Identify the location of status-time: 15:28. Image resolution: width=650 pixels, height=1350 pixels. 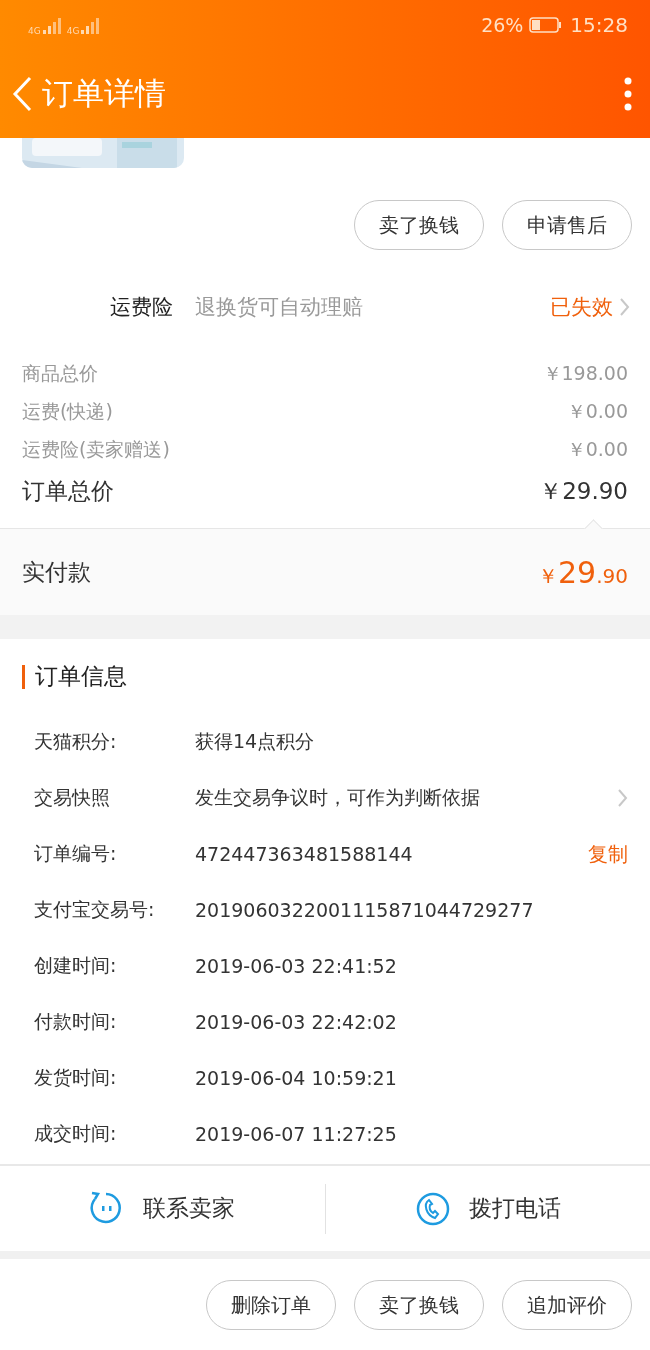
(599, 25).